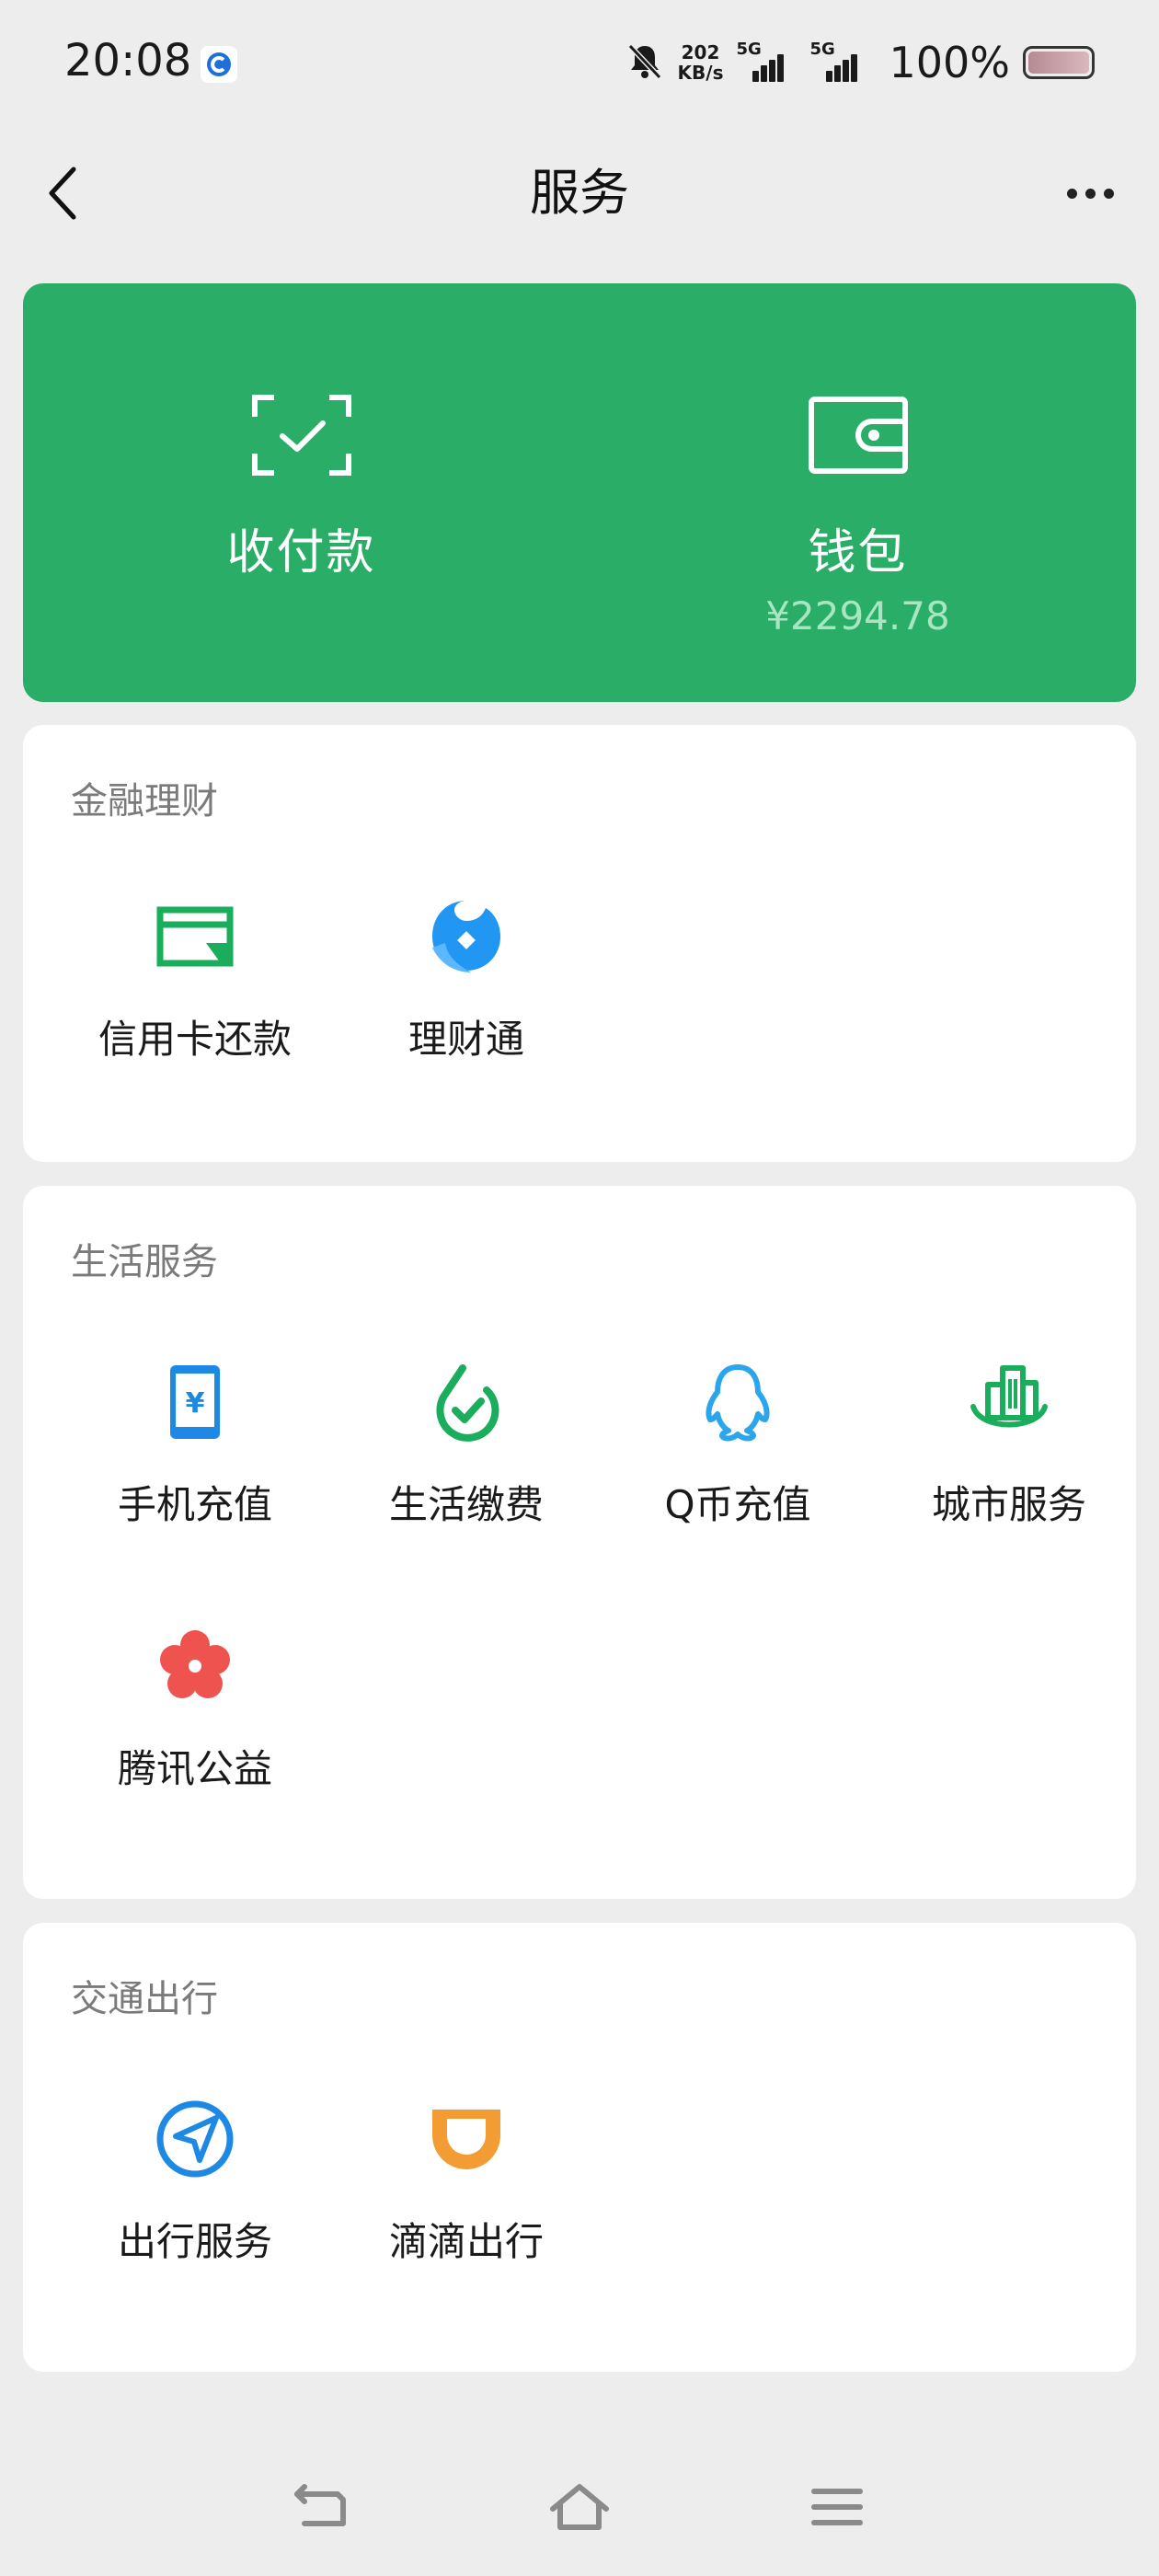 The width and height of the screenshot is (1159, 2576). What do you see at coordinates (857, 615) in the screenshot?
I see `wallet-balance: ¥2294.78` at bounding box center [857, 615].